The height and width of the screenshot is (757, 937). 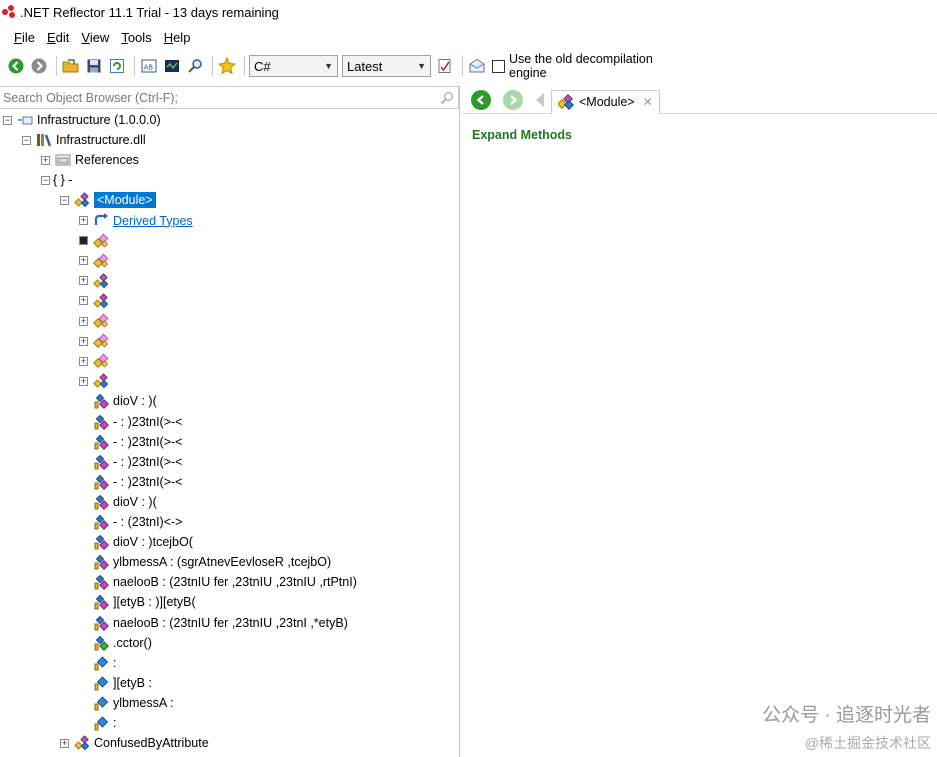 I want to click on tree-node: ylbmessA :, so click(x=126, y=703).